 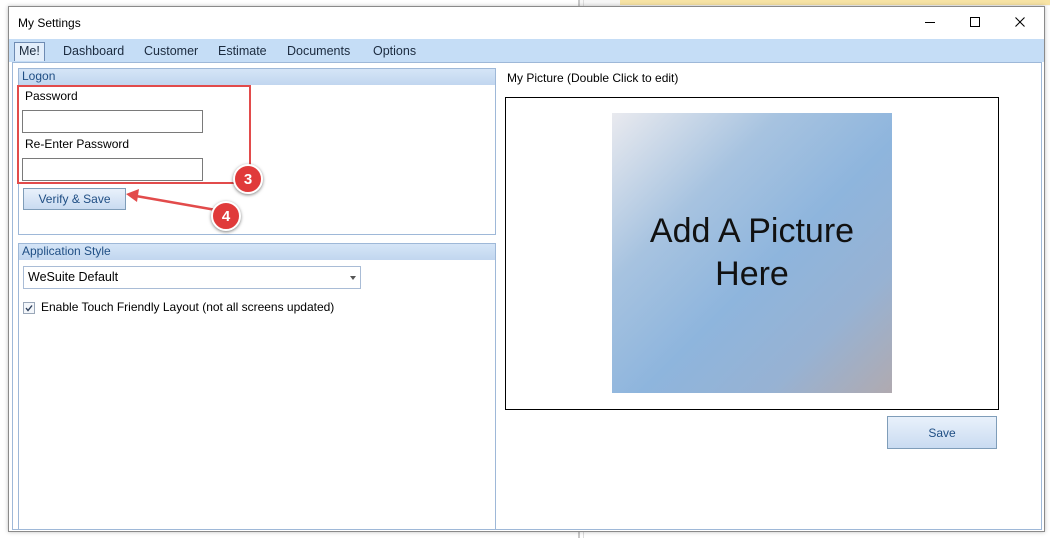 I want to click on tab-customer: Customer, so click(x=171, y=52).